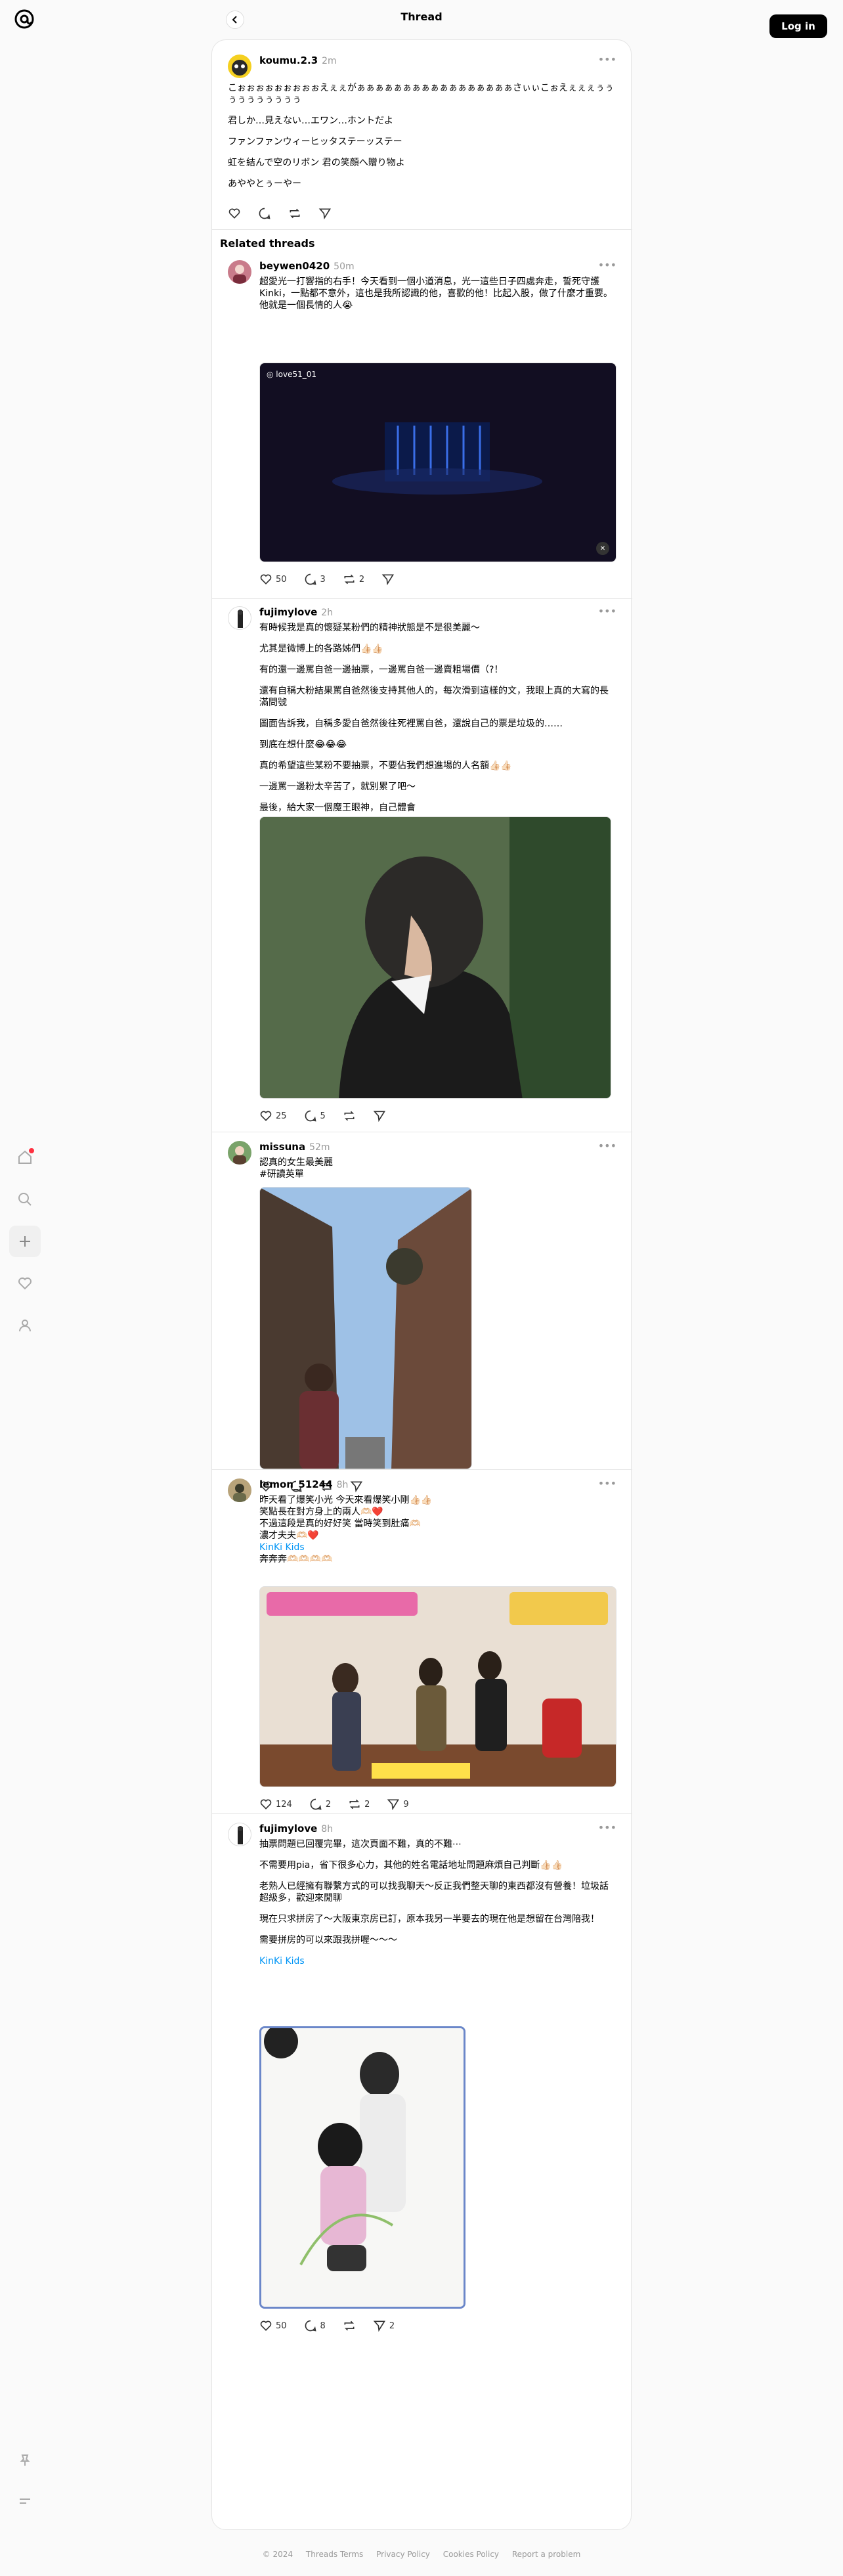 The width and height of the screenshot is (843, 2576). Describe the element at coordinates (25, 1199) in the screenshot. I see `search-icon` at that location.